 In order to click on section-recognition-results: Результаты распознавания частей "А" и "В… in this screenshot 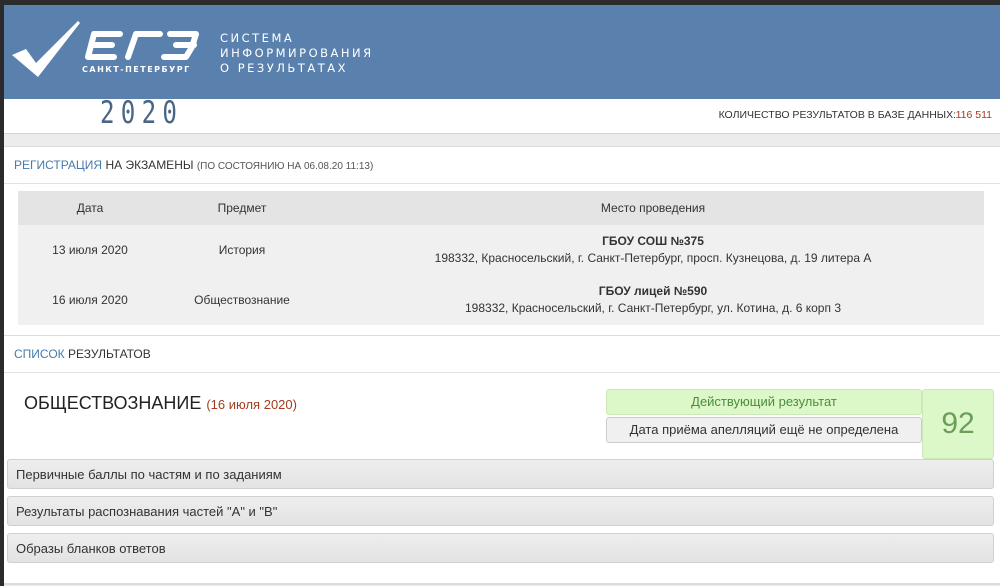, I will do `click(500, 511)`.